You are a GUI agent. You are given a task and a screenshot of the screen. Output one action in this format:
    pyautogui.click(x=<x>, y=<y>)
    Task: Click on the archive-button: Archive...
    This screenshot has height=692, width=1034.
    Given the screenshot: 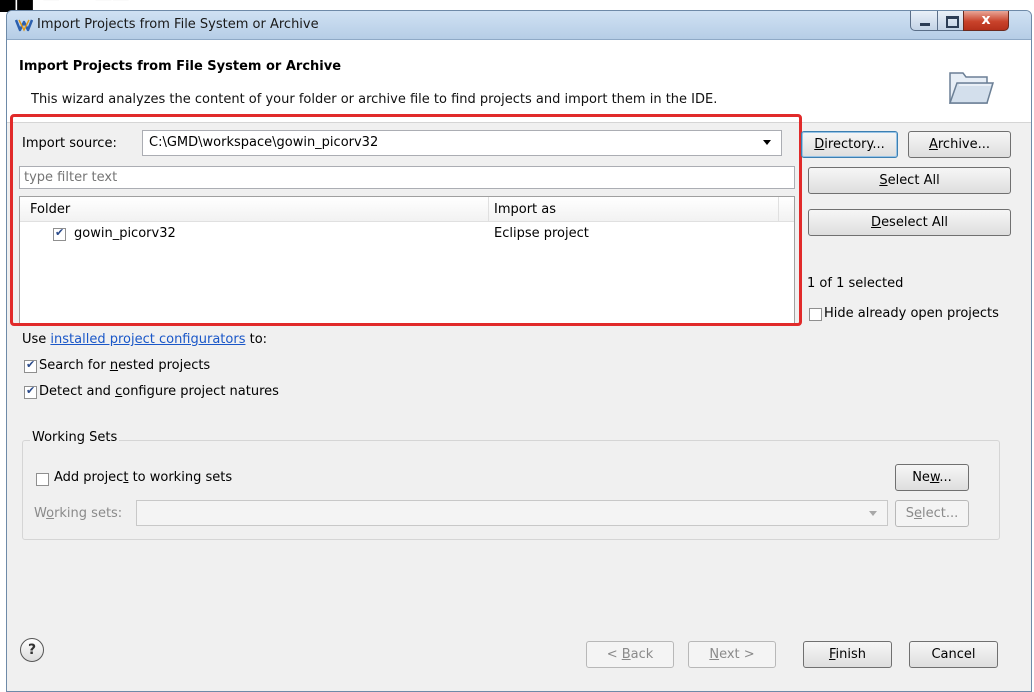 What is the action you would take?
    pyautogui.click(x=959, y=144)
    